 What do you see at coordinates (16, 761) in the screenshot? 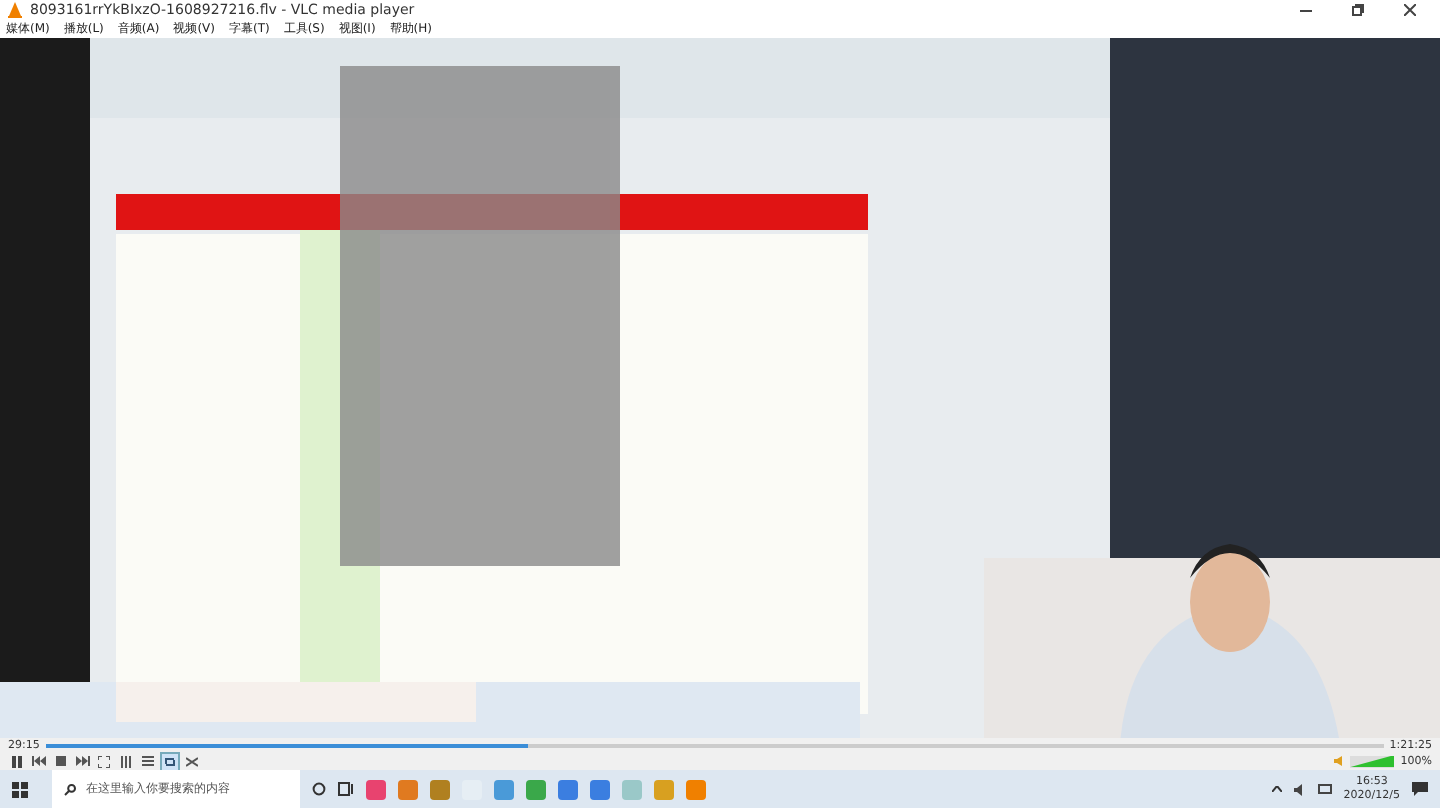
I see `pause-button` at bounding box center [16, 761].